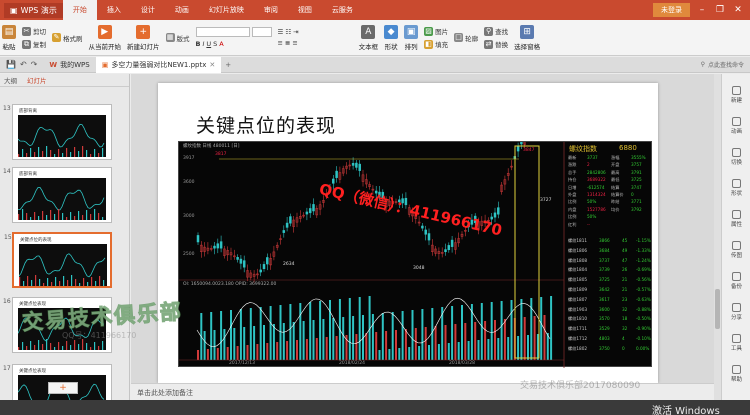  What do you see at coordinates (375, 10) in the screenshot?
I see `title-bar: ▣ WPS 演示 开始 插入 设计 动画 幻灯片放映 审阅 视图 云服务 未登录 – ❐ ✕` at bounding box center [375, 10].